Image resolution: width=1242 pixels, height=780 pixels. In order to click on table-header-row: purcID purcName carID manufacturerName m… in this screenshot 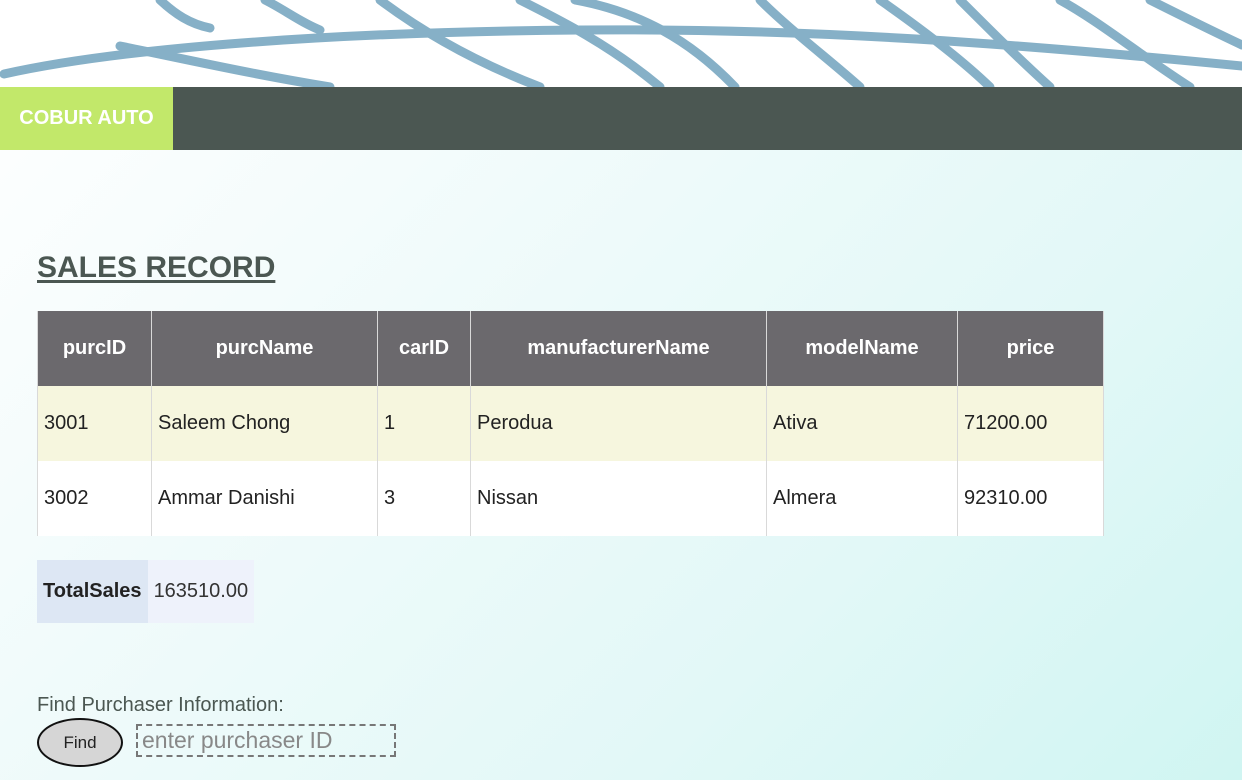, I will do `click(570, 348)`.